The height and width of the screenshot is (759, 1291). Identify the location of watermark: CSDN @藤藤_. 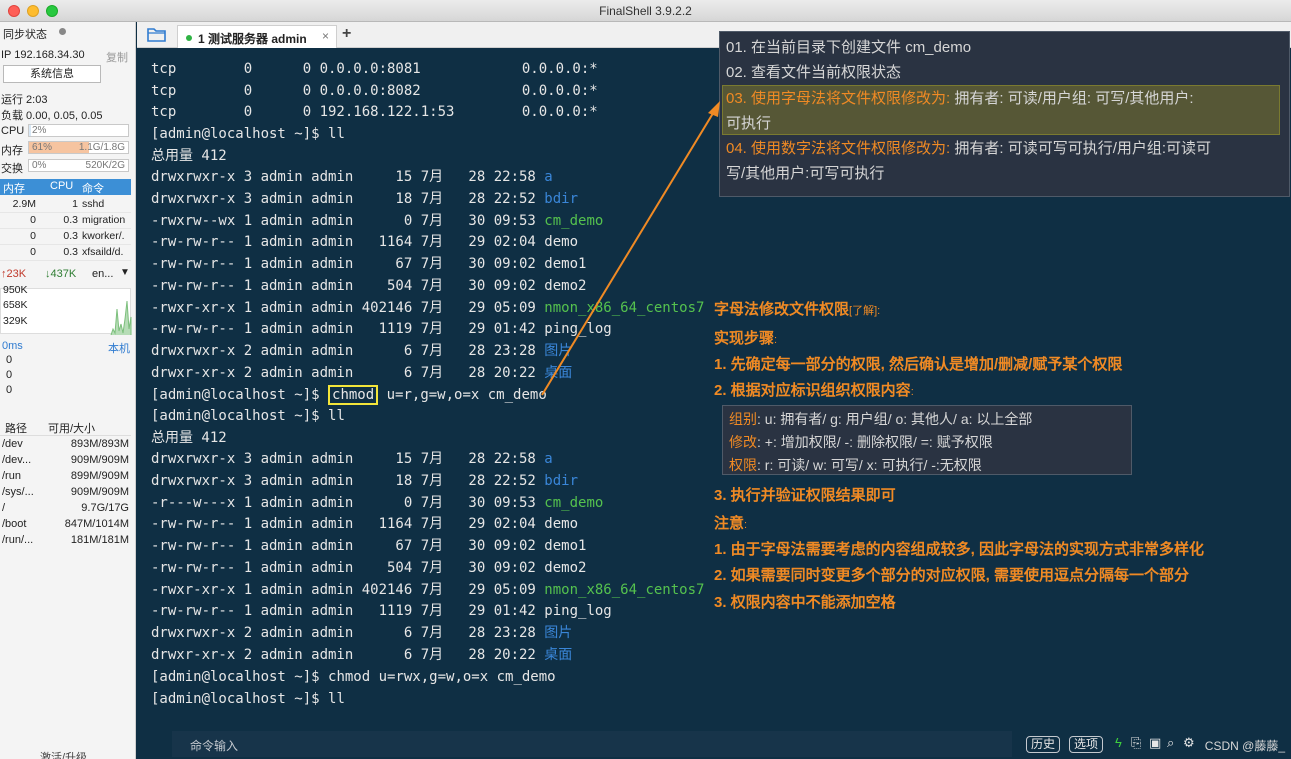
(1244, 746).